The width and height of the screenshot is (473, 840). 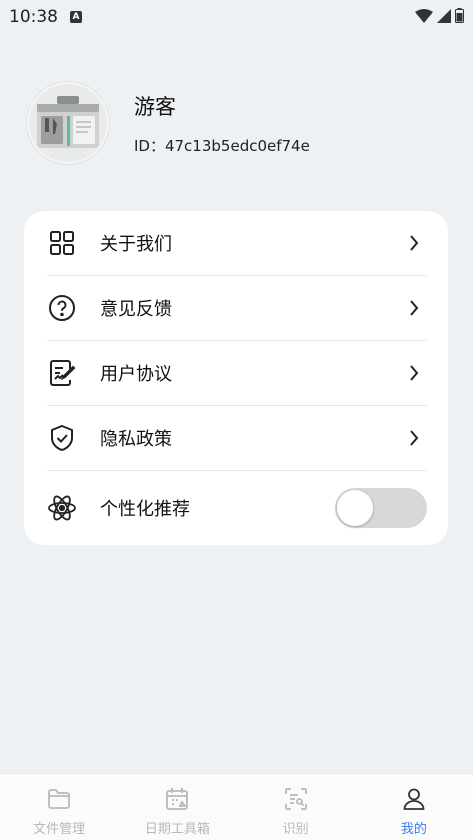 What do you see at coordinates (355, 508) in the screenshot?
I see `toggle-knob` at bounding box center [355, 508].